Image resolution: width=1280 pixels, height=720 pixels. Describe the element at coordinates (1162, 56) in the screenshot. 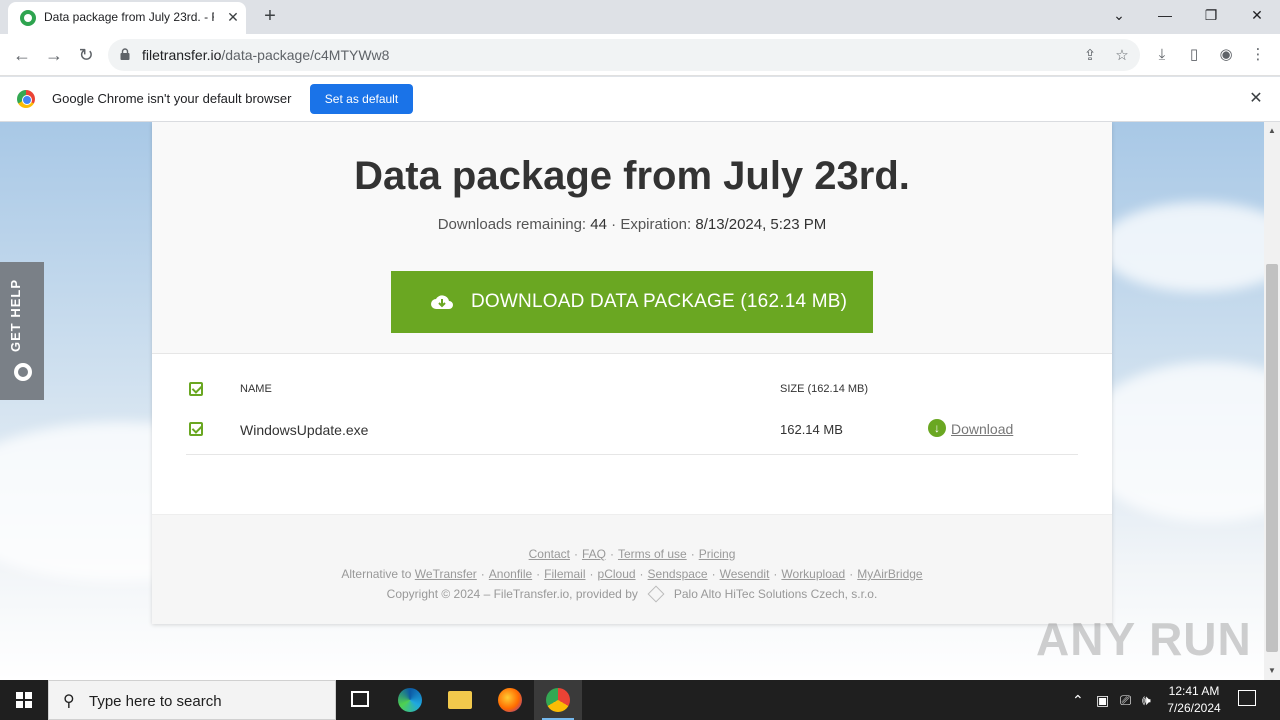

I see `downloads-icon: ⤓` at that location.